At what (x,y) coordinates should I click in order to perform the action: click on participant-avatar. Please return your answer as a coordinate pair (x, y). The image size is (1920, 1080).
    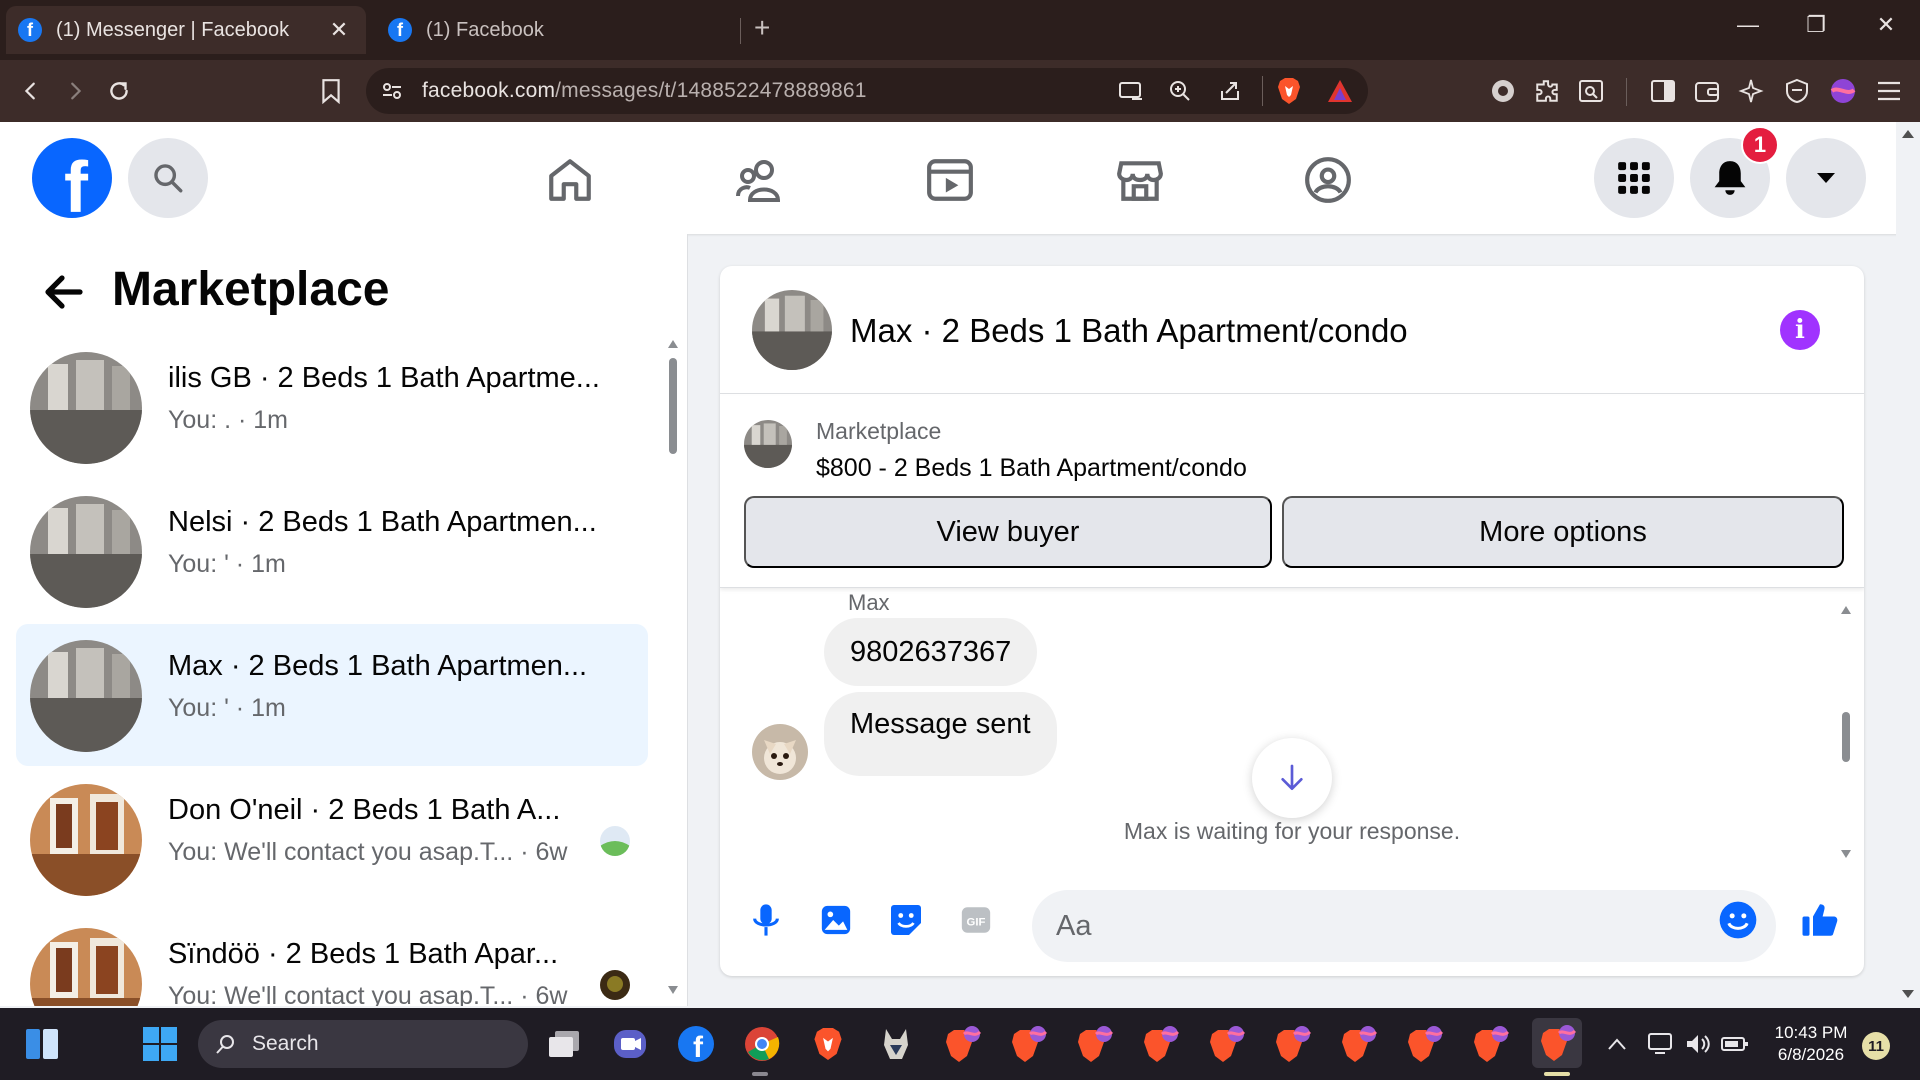
    Looking at the image, I should click on (615, 841).